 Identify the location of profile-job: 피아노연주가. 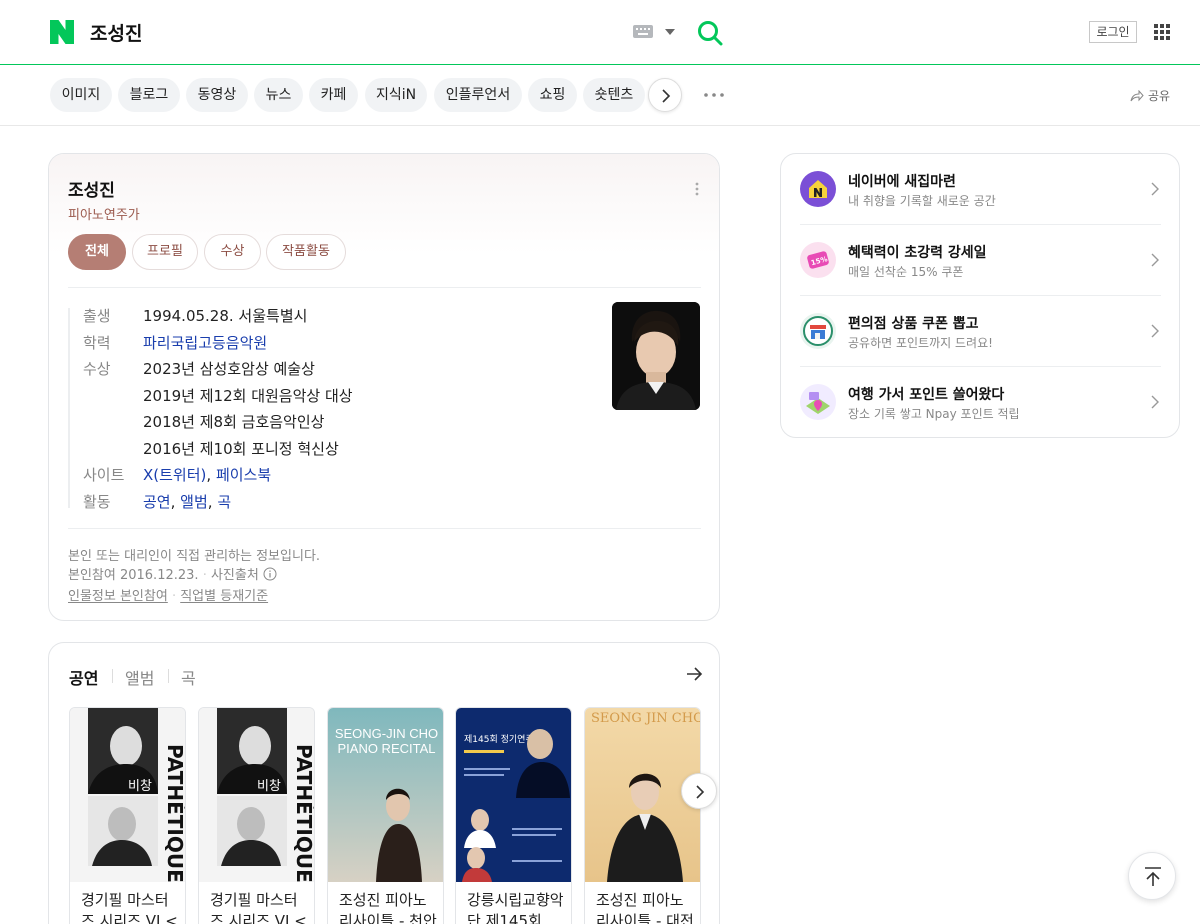
(104, 213).